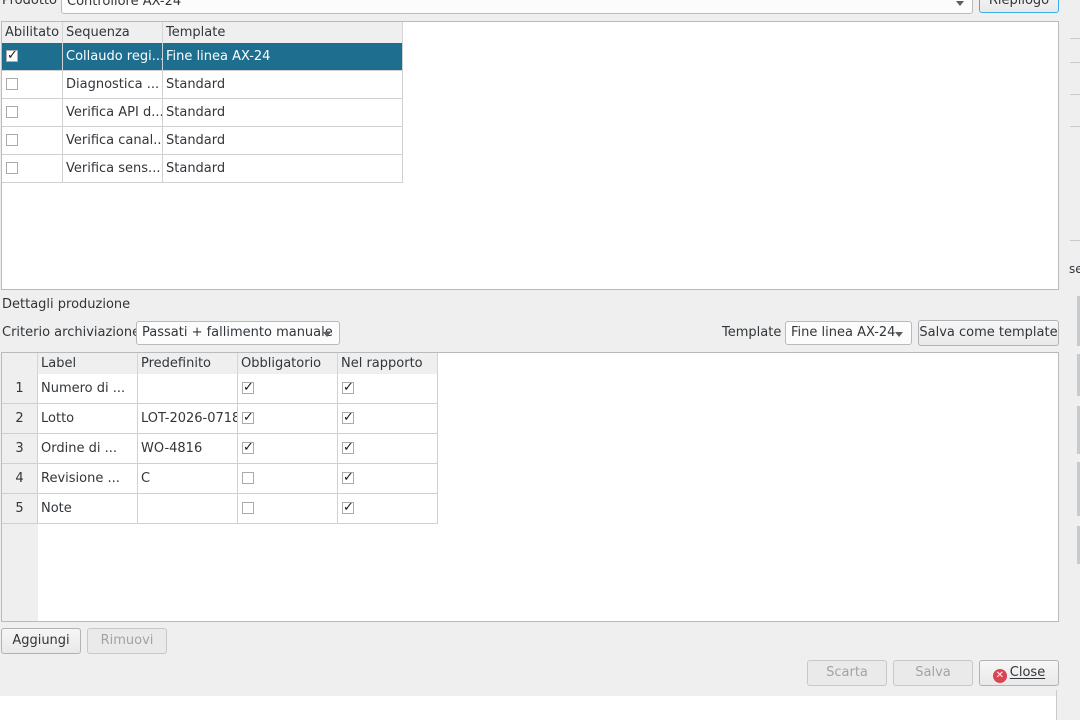 This screenshot has width=1080, height=720. What do you see at coordinates (88, 509) in the screenshot?
I see `field-label-cell: Note` at bounding box center [88, 509].